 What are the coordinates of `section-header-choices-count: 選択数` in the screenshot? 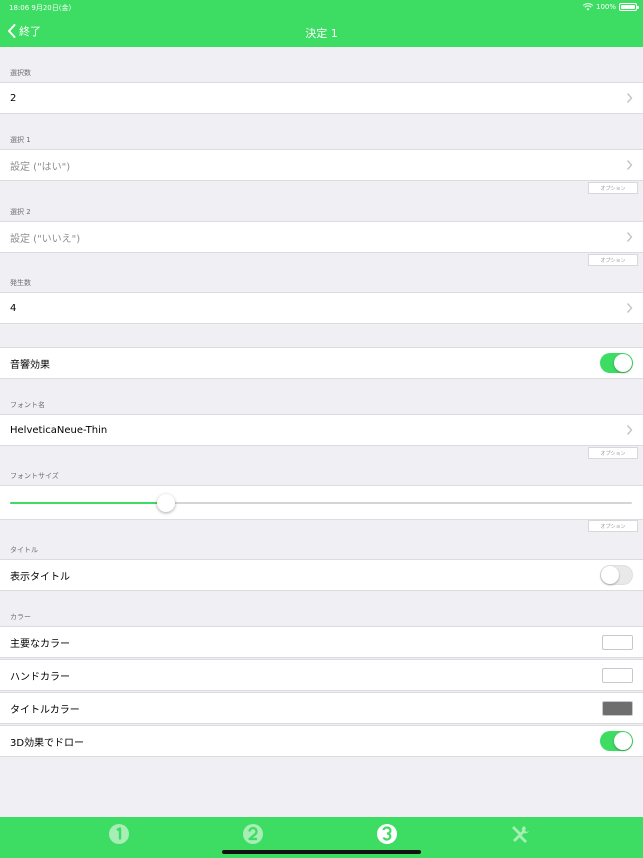 It's located at (20, 73).